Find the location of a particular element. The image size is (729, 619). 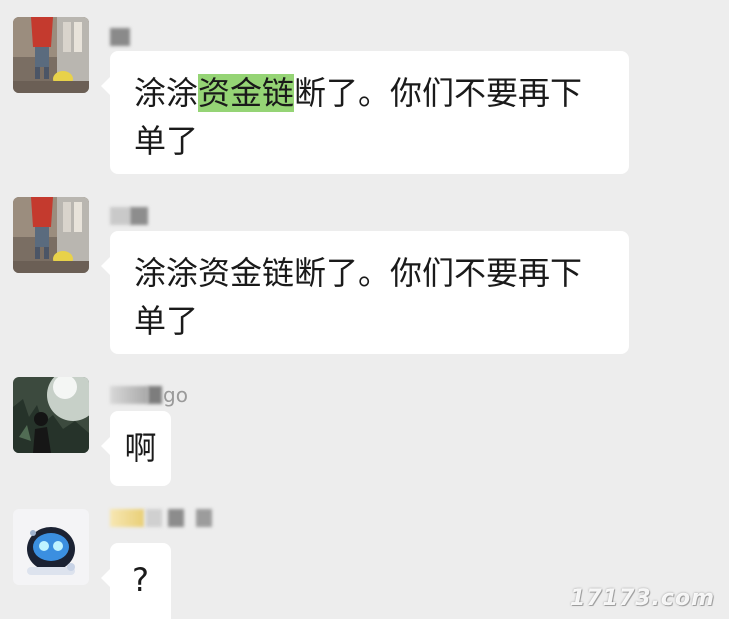

message-text: ? is located at coordinates (140, 580).